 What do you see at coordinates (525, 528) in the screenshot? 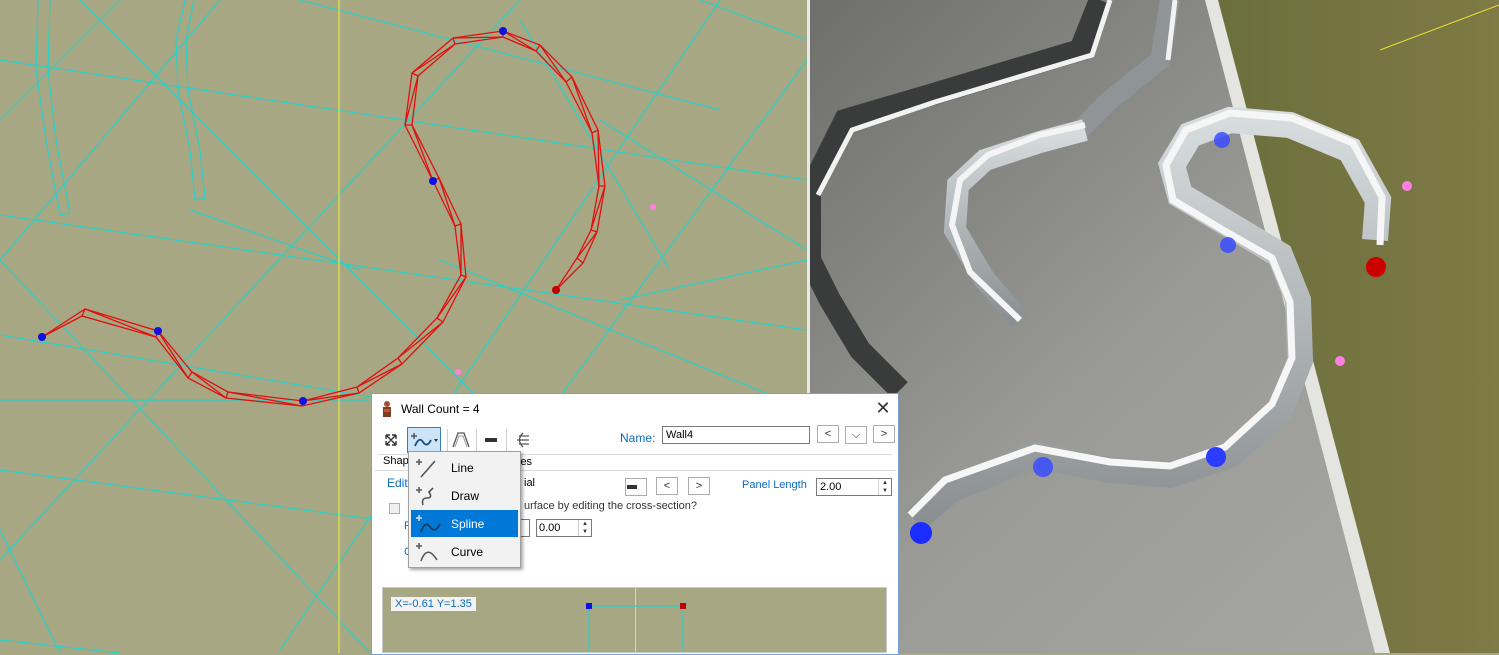
I see `left-spinner-edge` at bounding box center [525, 528].